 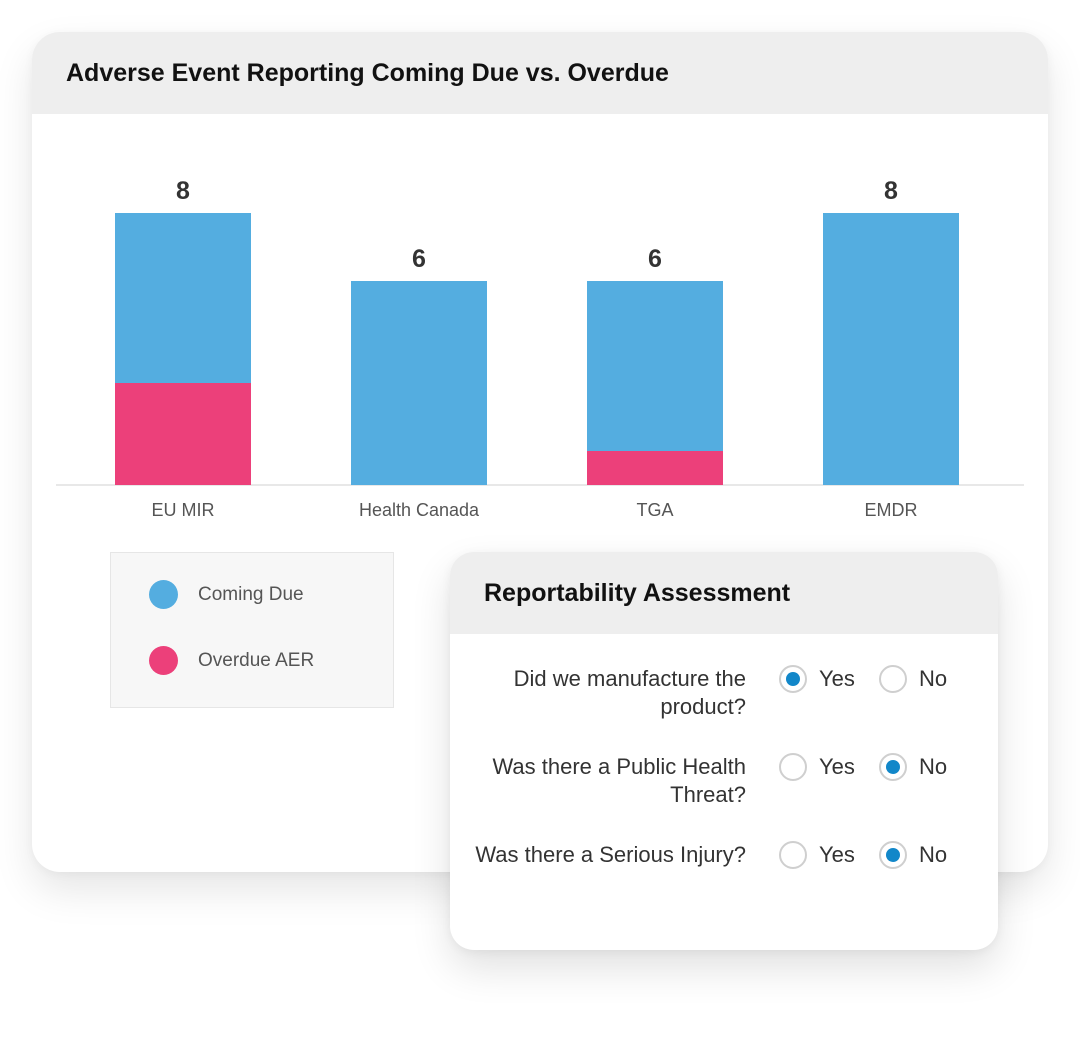 What do you see at coordinates (183, 434) in the screenshot?
I see `bar-eu-mir-overdue-aer` at bounding box center [183, 434].